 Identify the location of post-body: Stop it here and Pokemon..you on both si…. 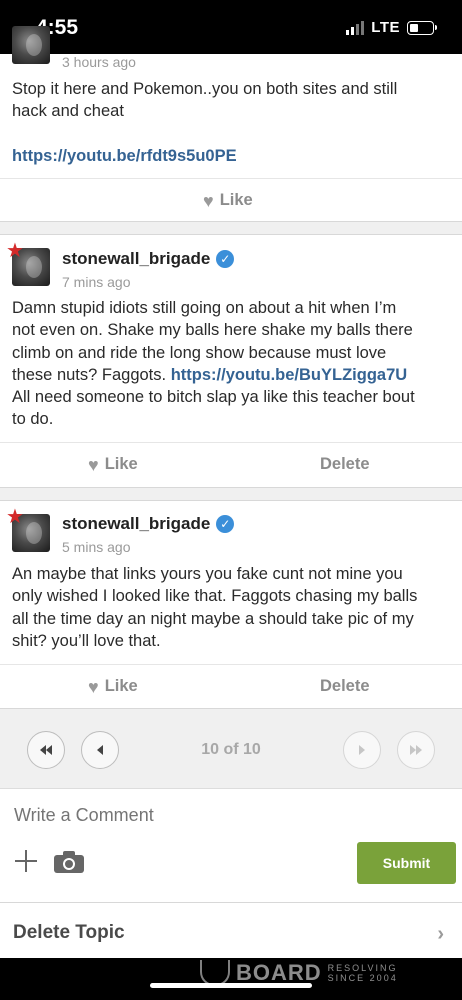
(232, 122).